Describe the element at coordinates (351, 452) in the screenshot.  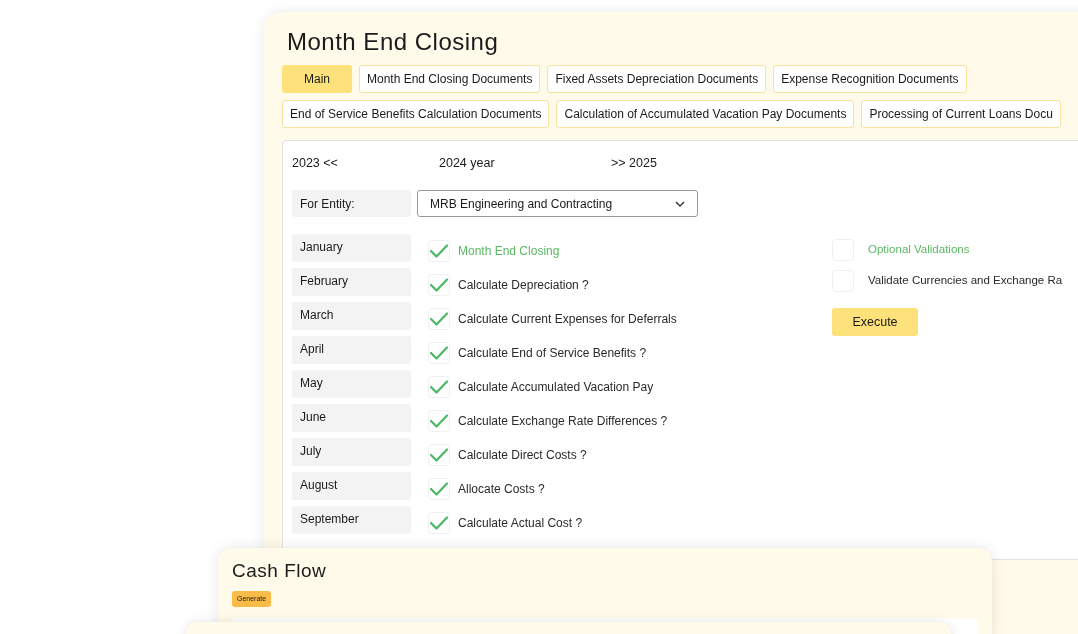
I see `month-item: July` at that location.